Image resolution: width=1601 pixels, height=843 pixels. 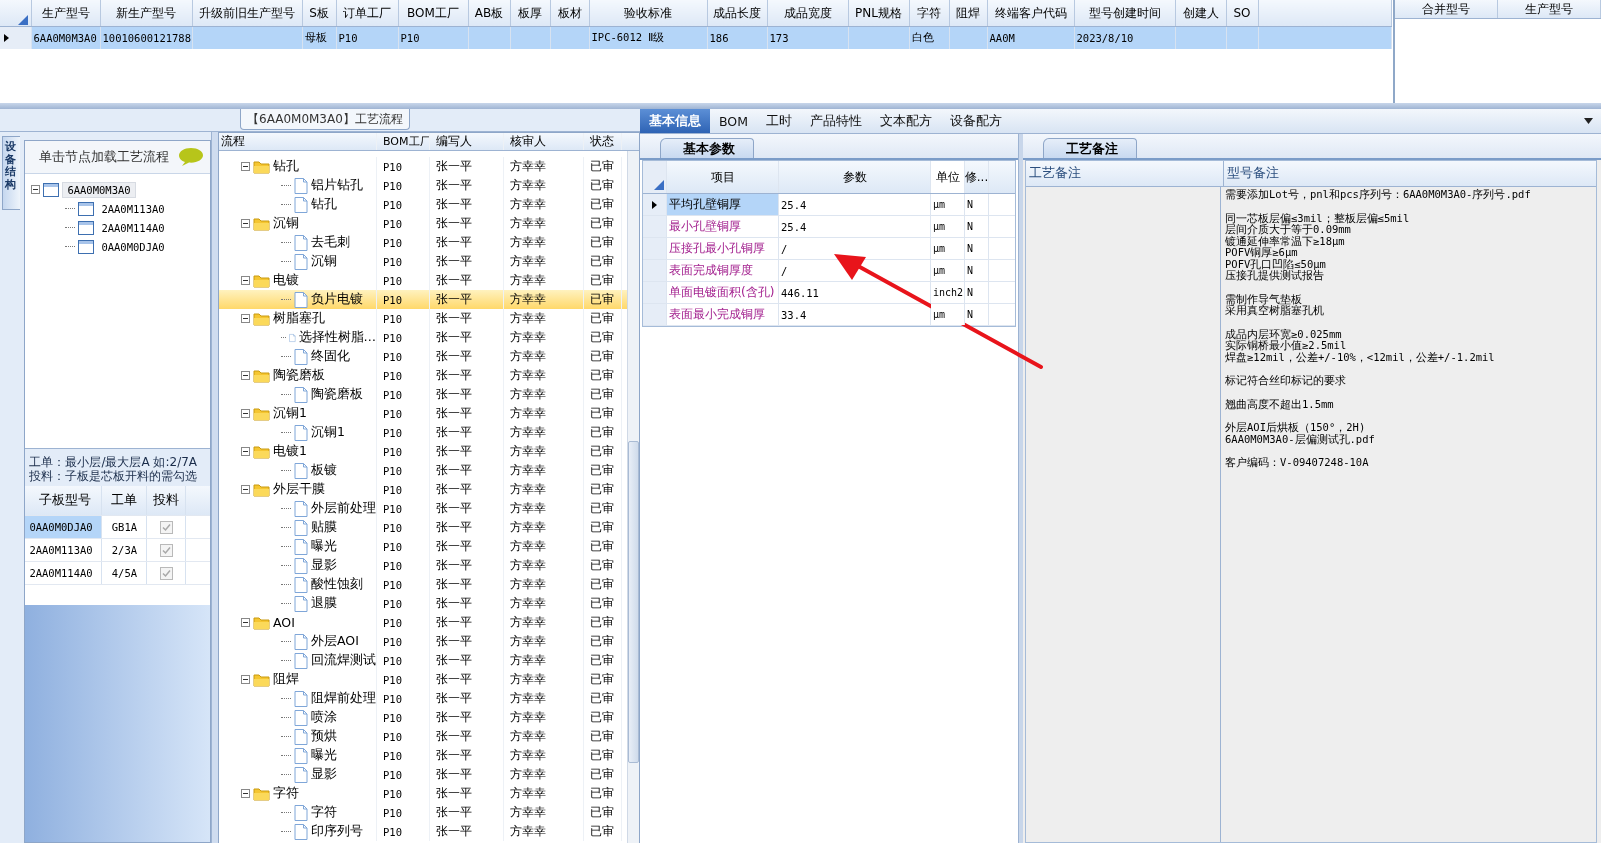 What do you see at coordinates (723, 177) in the screenshot?
I see `column-header: 项目` at bounding box center [723, 177].